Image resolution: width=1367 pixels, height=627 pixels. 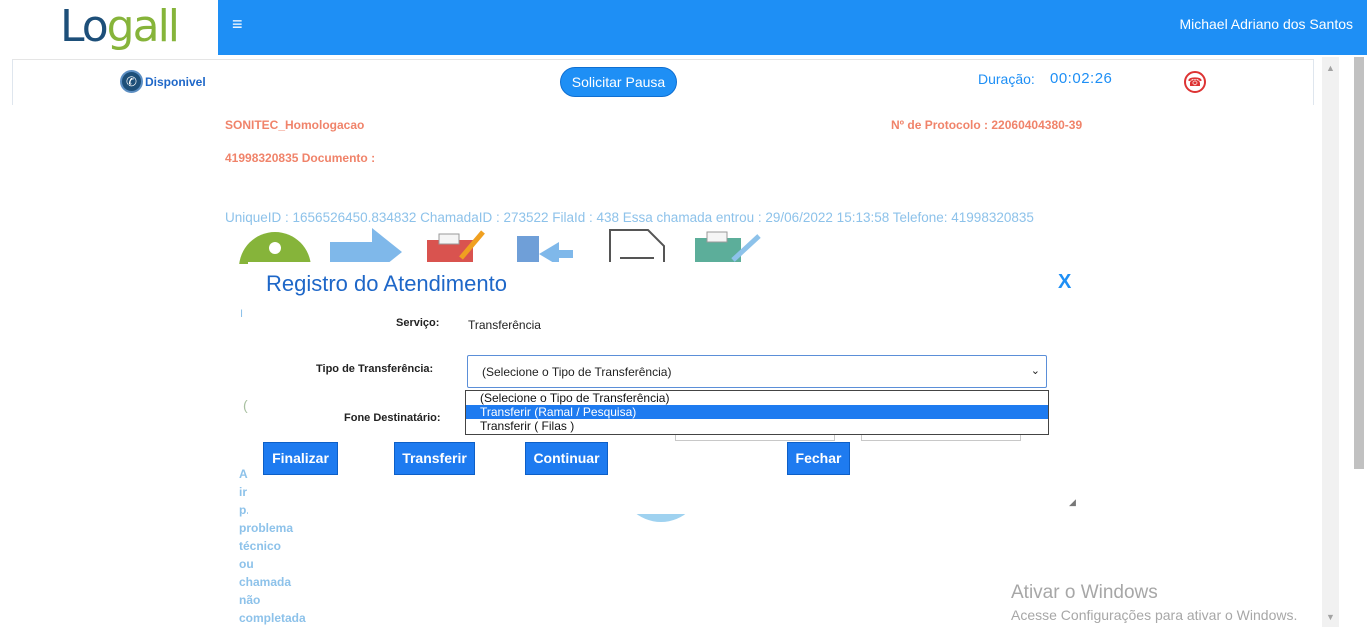 I want to click on close-icon: X, so click(x=1064, y=282).